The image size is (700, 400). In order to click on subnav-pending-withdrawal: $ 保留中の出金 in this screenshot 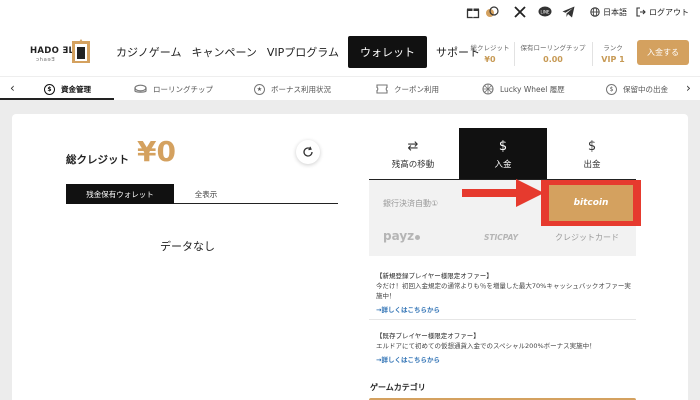, I will do `click(637, 89)`.